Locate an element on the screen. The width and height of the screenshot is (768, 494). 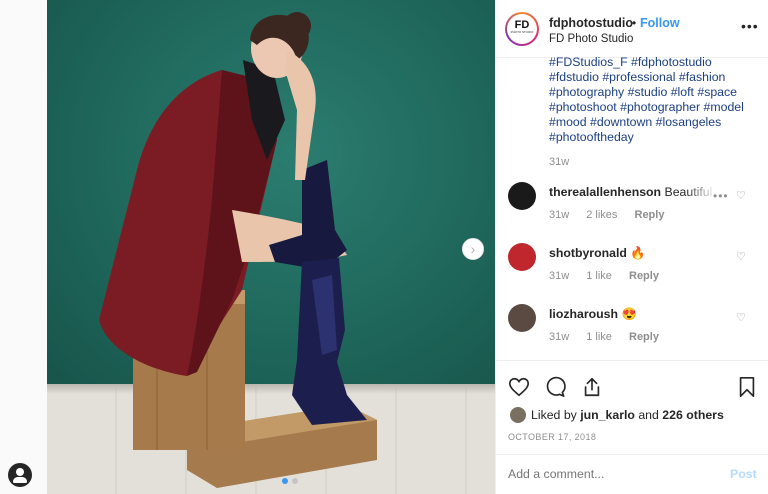
commenter-username: liozharoush is located at coordinates (583, 314).